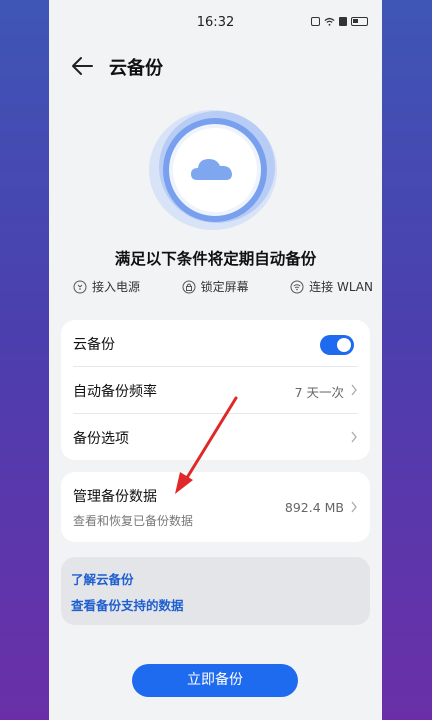  I want to click on manage-backup-subtitle: 查看和恢复已备份数据, so click(133, 521).